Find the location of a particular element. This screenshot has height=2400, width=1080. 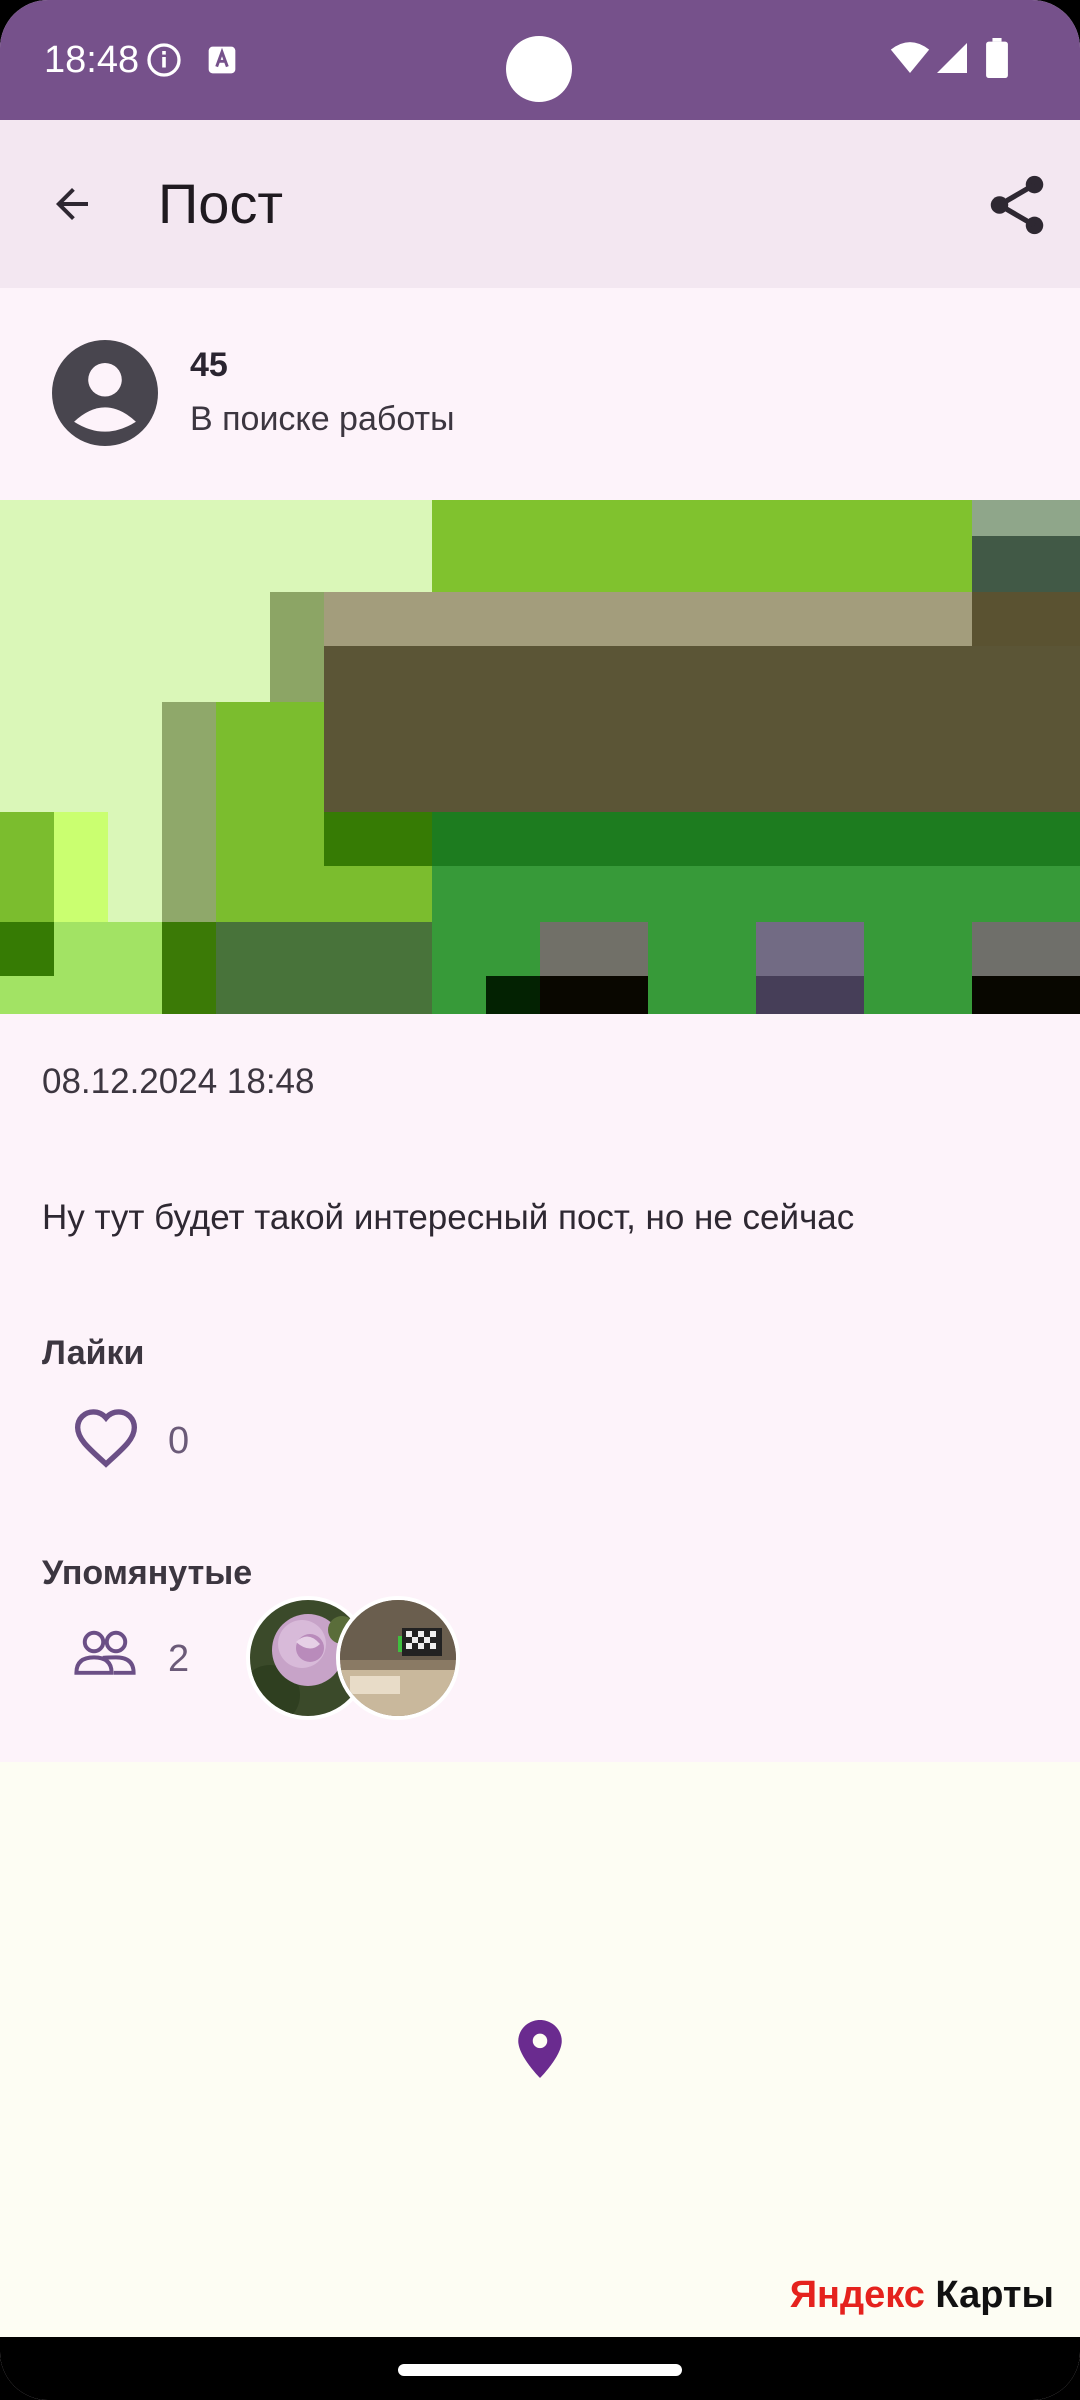

battery-icon is located at coordinates (997, 58).